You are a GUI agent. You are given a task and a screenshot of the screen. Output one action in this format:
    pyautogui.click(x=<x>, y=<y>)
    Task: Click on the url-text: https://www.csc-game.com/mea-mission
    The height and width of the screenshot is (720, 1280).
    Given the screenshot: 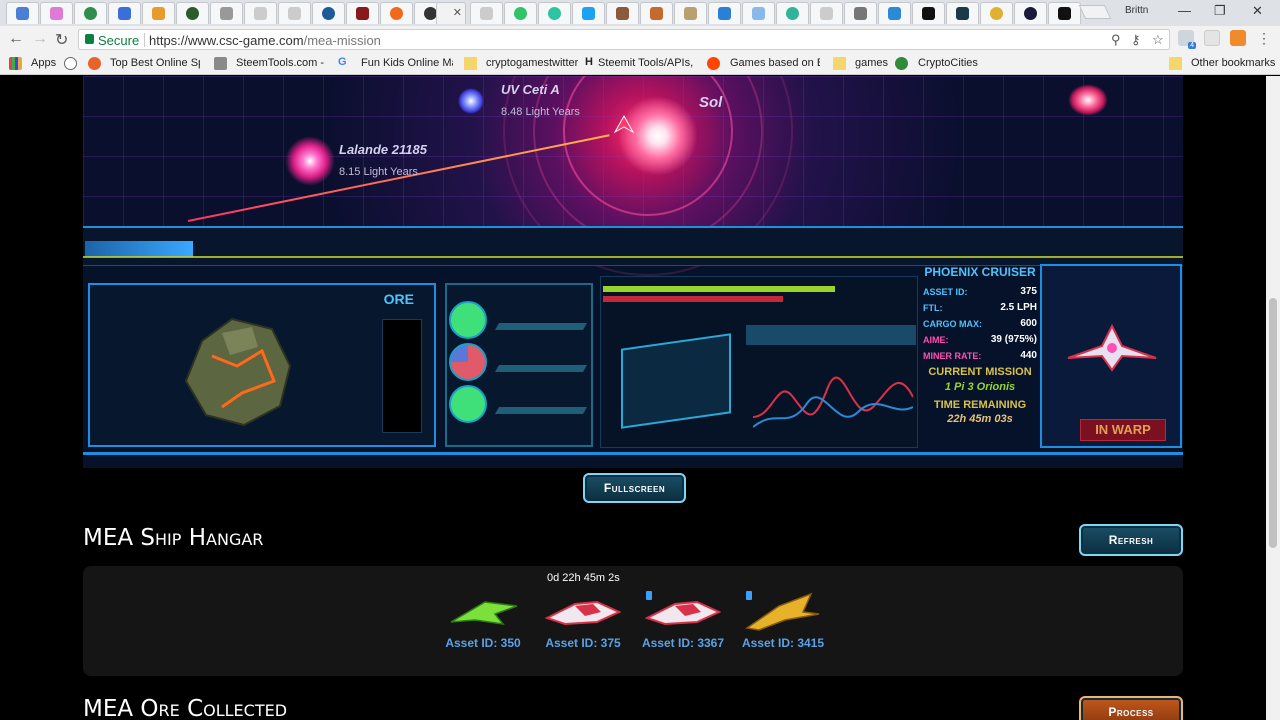 What is the action you would take?
    pyautogui.click(x=265, y=40)
    